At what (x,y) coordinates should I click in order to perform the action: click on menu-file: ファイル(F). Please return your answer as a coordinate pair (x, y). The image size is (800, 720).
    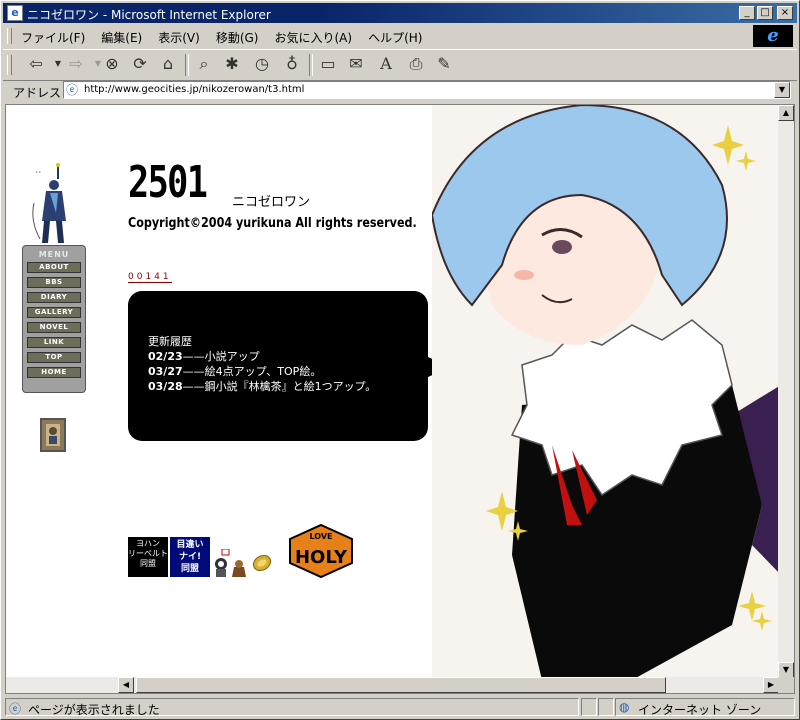
    Looking at the image, I should click on (53, 37).